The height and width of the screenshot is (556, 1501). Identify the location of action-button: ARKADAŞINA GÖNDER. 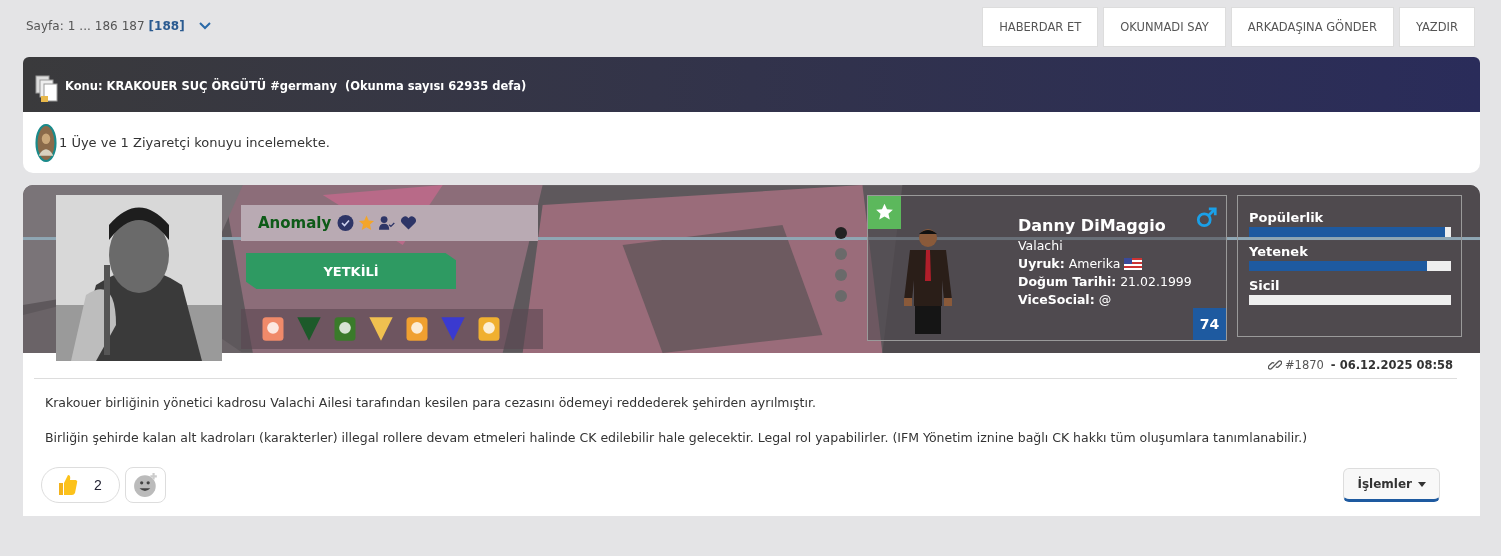
(1312, 26).